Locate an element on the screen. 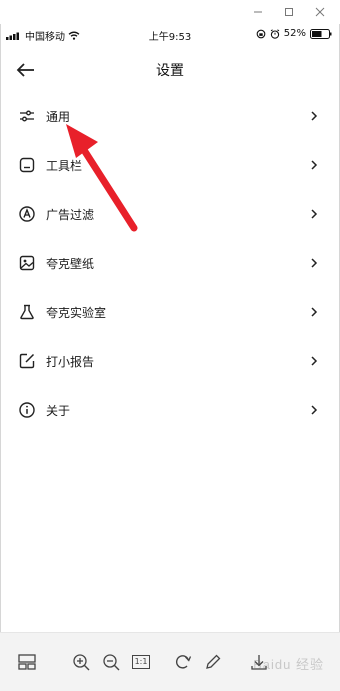 Image resolution: width=340 pixels, height=691 pixels. page-header: 设置 is located at coordinates (170, 70).